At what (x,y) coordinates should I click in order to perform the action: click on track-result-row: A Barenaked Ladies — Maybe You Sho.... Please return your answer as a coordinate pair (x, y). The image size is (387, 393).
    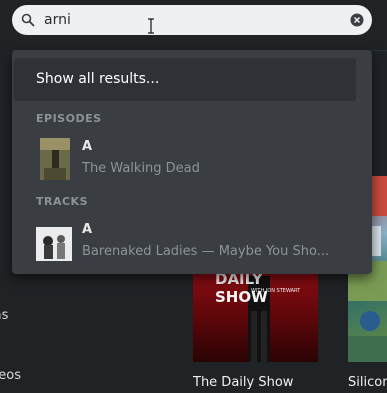
    Looking at the image, I should click on (192, 246).